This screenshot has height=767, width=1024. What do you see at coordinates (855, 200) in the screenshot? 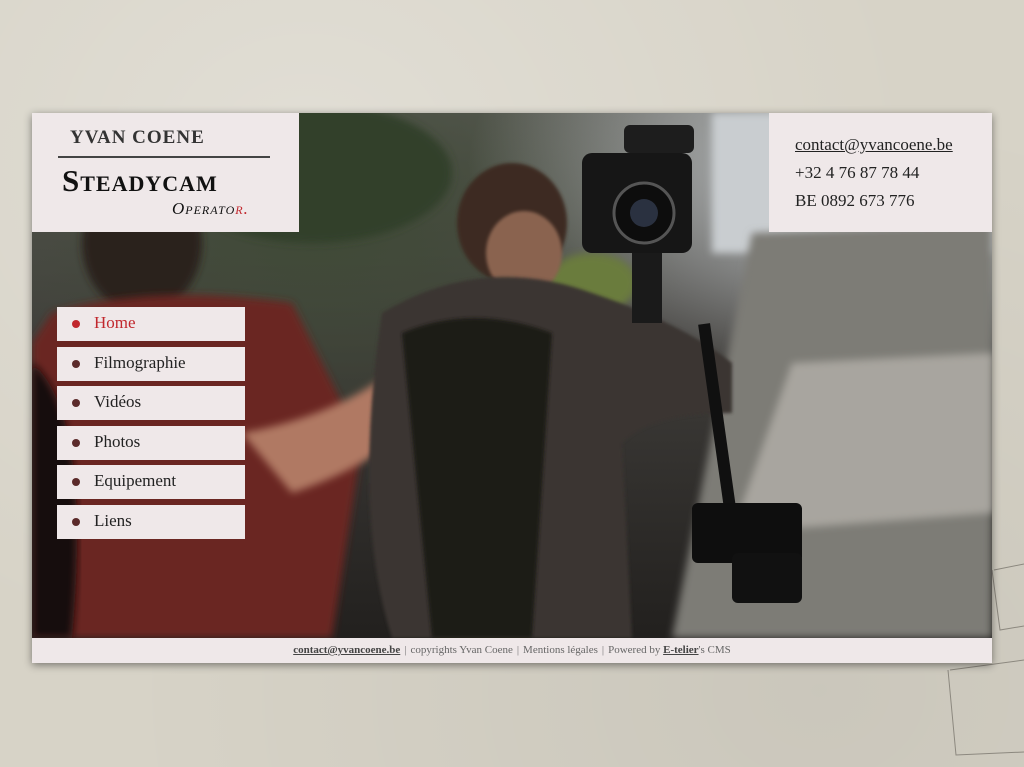
I see `contact-vat-number: BE 0892 673 776` at bounding box center [855, 200].